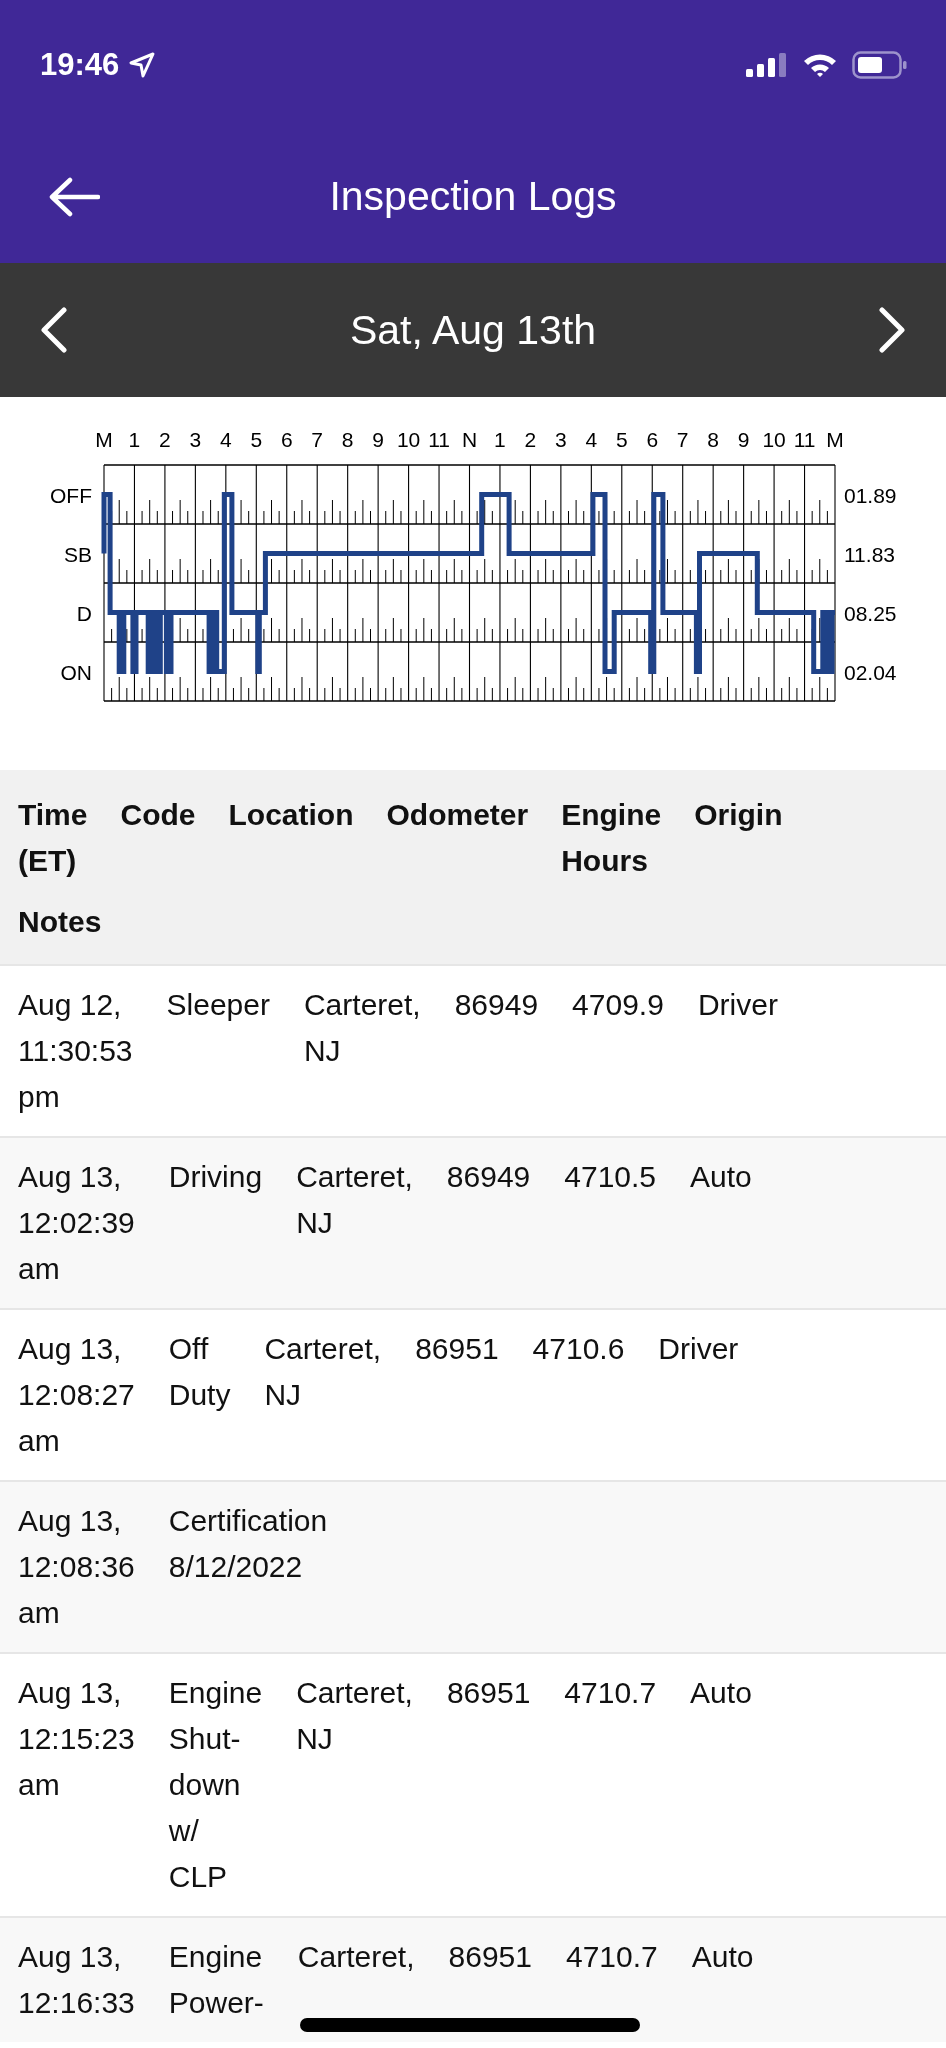  Describe the element at coordinates (291, 815) in the screenshot. I see `column-header: Location` at that location.